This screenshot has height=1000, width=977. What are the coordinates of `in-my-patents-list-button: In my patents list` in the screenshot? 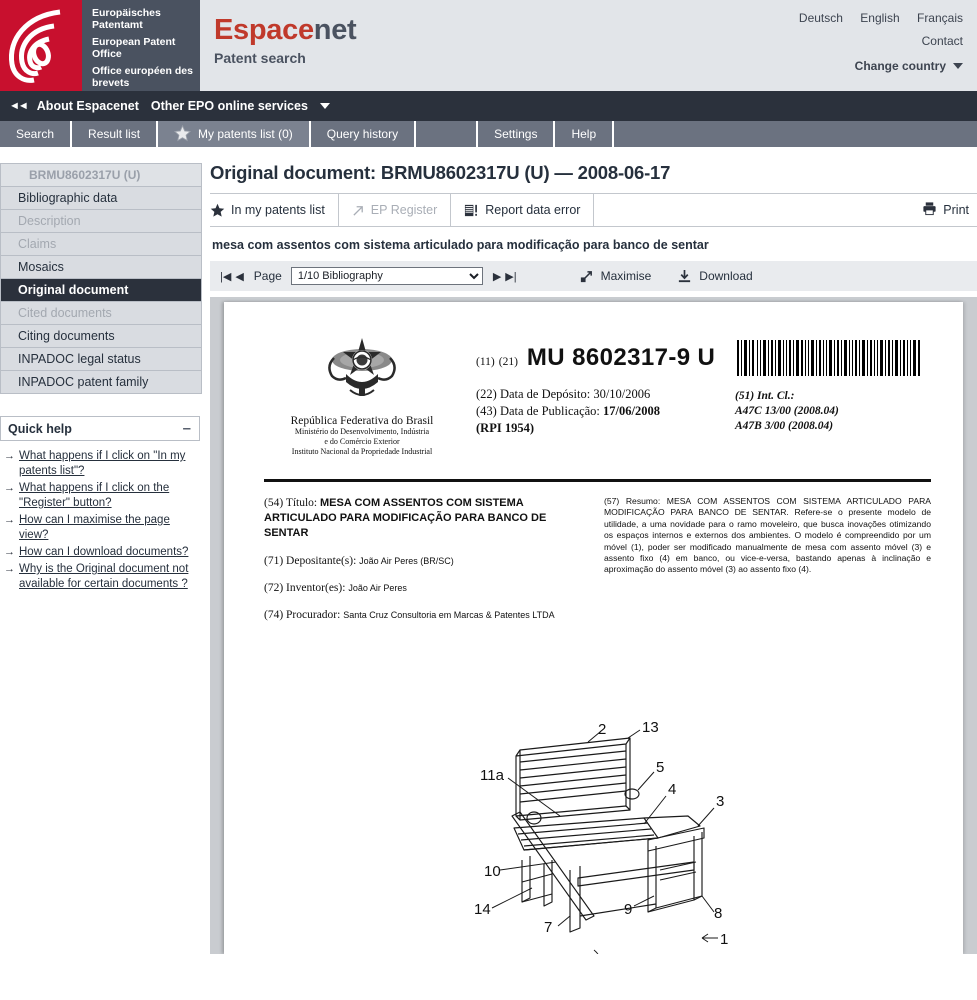 It's located at (274, 210).